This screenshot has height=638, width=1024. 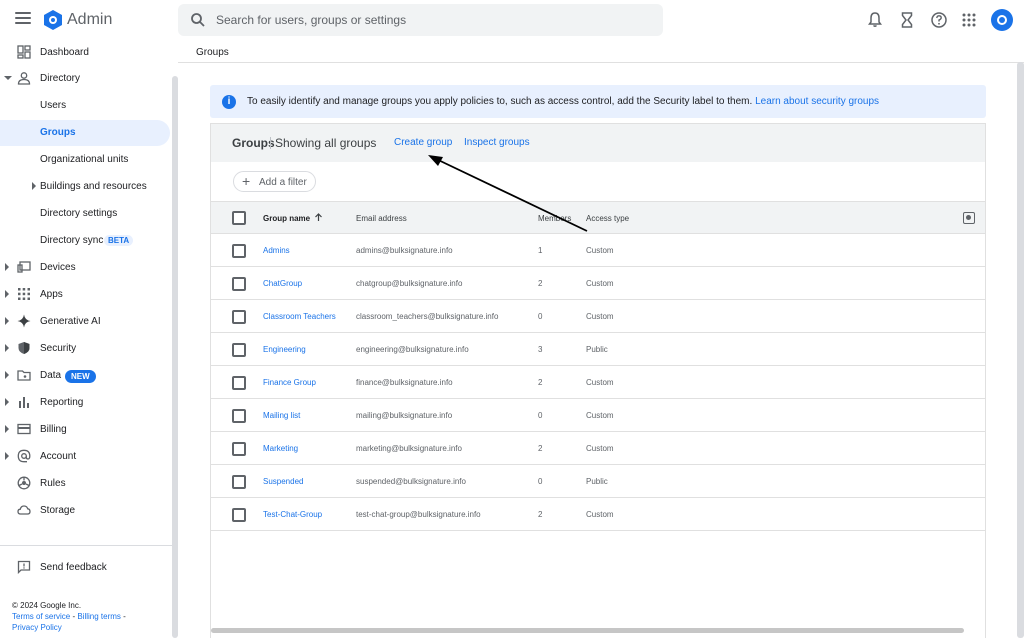 I want to click on sidebar-item-rules: Rules, so click(x=85, y=484).